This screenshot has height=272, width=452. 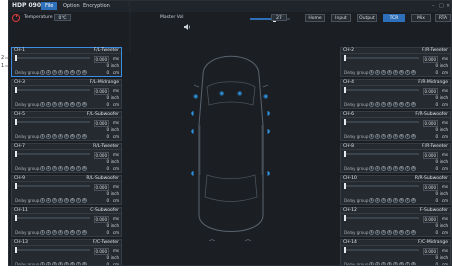 I want to click on callout-lines, so click(x=68, y=37).